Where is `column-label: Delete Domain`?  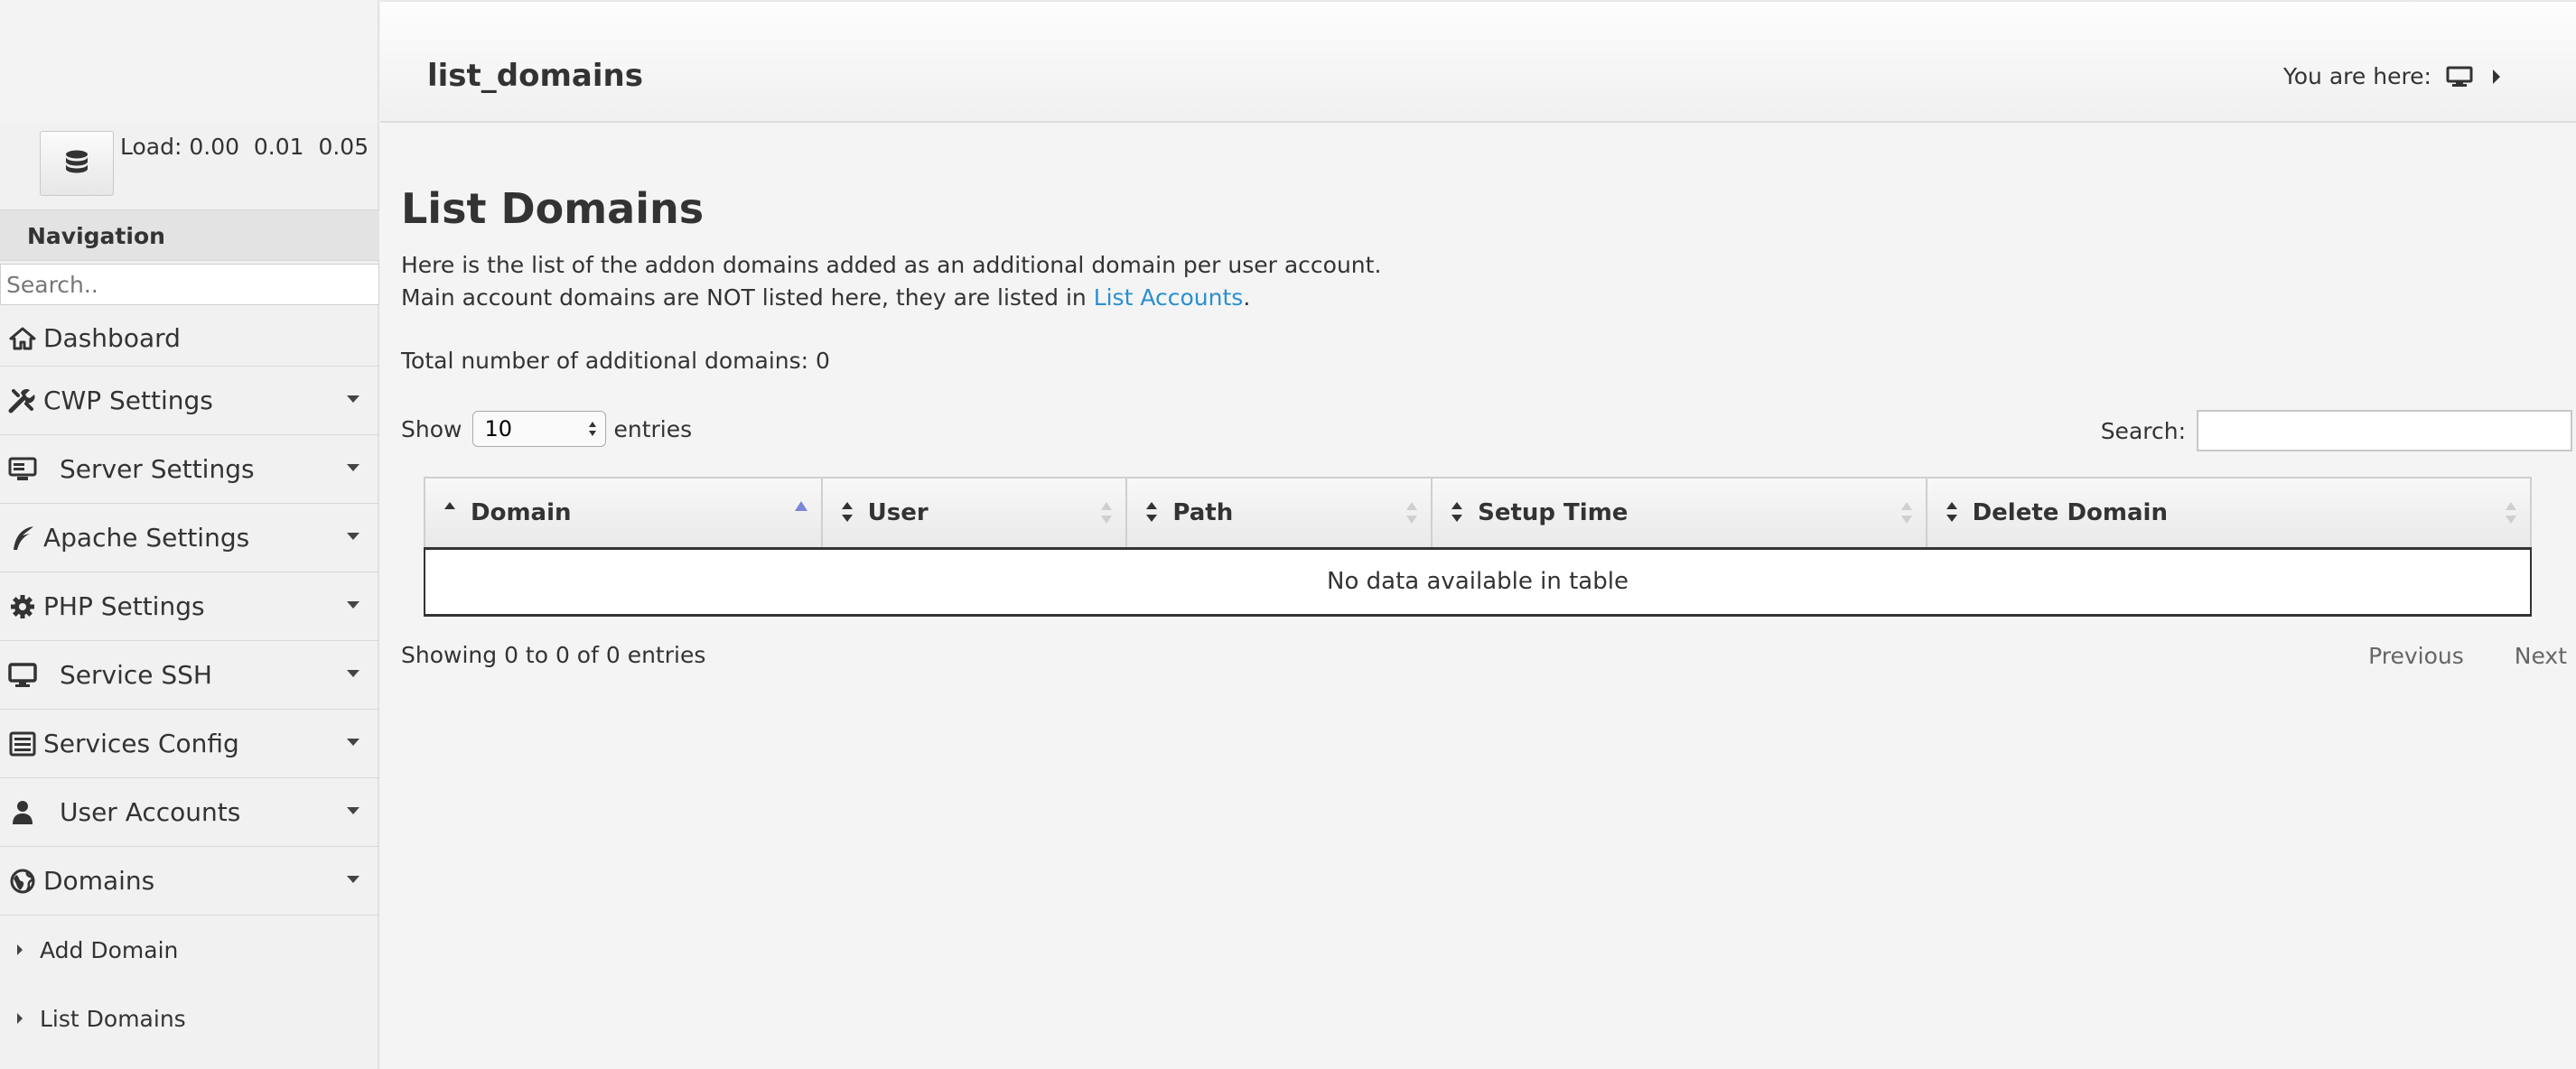
column-label: Delete Domain is located at coordinates (2070, 512).